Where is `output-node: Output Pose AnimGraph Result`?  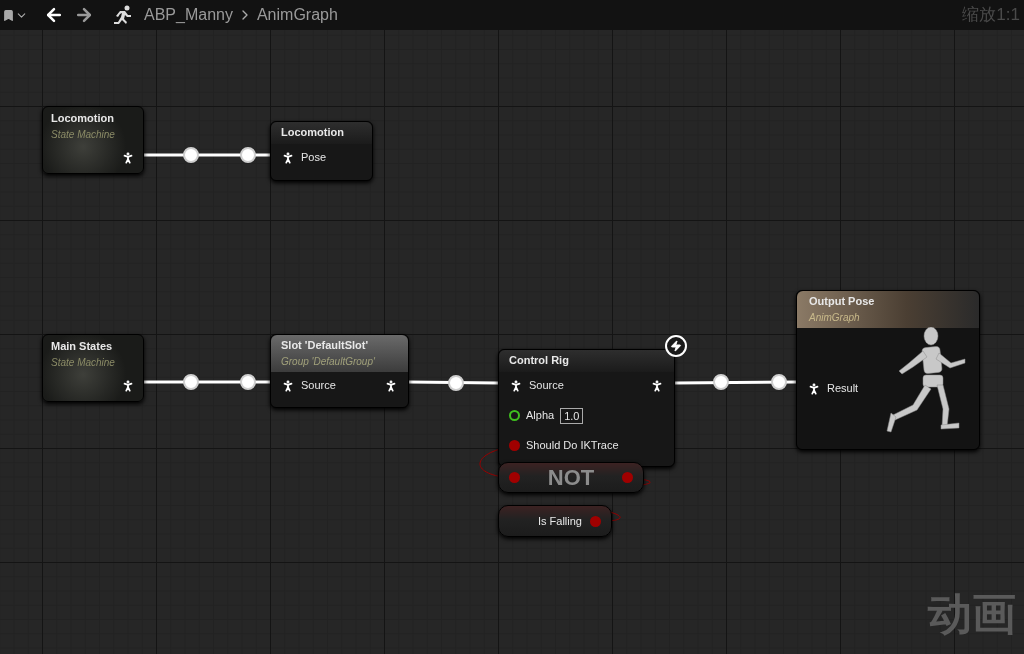
output-node: Output Pose AnimGraph Result is located at coordinates (888, 370).